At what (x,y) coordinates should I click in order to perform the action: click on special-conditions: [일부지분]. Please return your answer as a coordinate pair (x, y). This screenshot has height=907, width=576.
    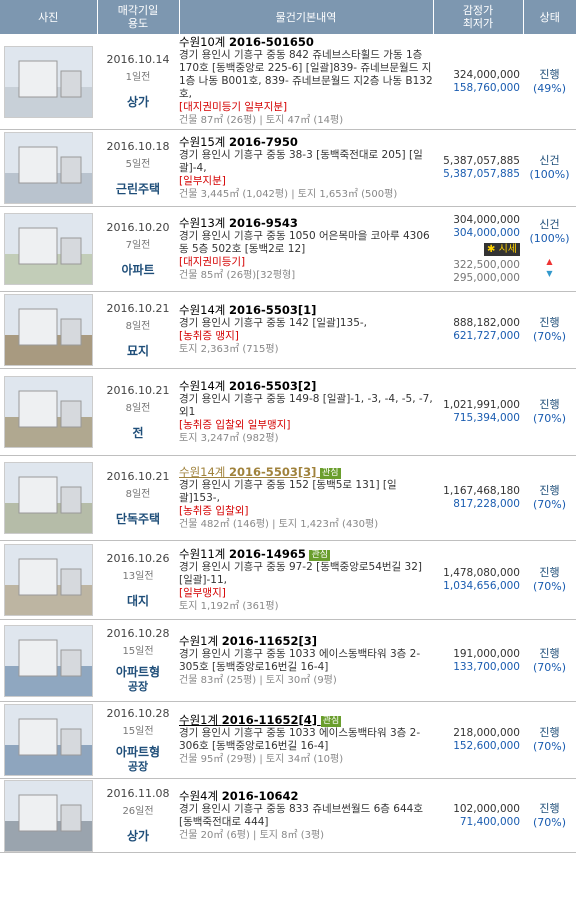
    Looking at the image, I should click on (202, 180).